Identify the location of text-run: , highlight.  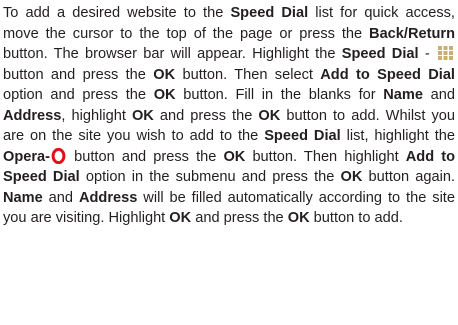
(96, 115).